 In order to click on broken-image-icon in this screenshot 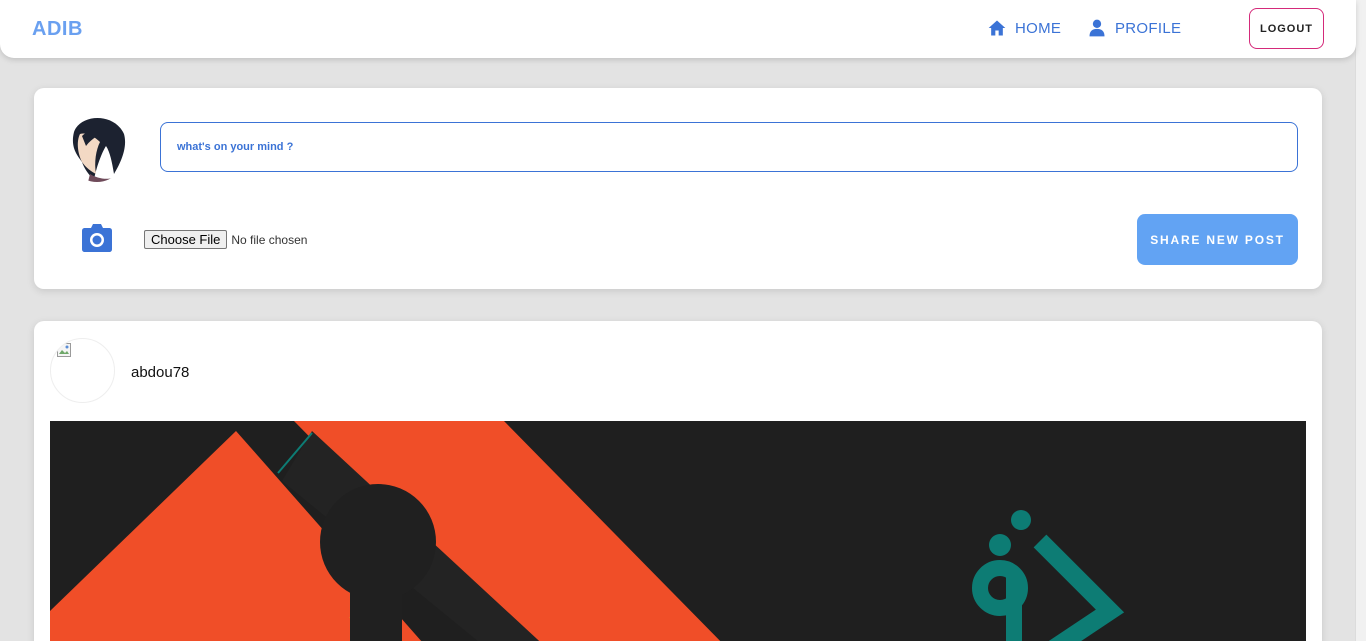, I will do `click(64, 350)`.